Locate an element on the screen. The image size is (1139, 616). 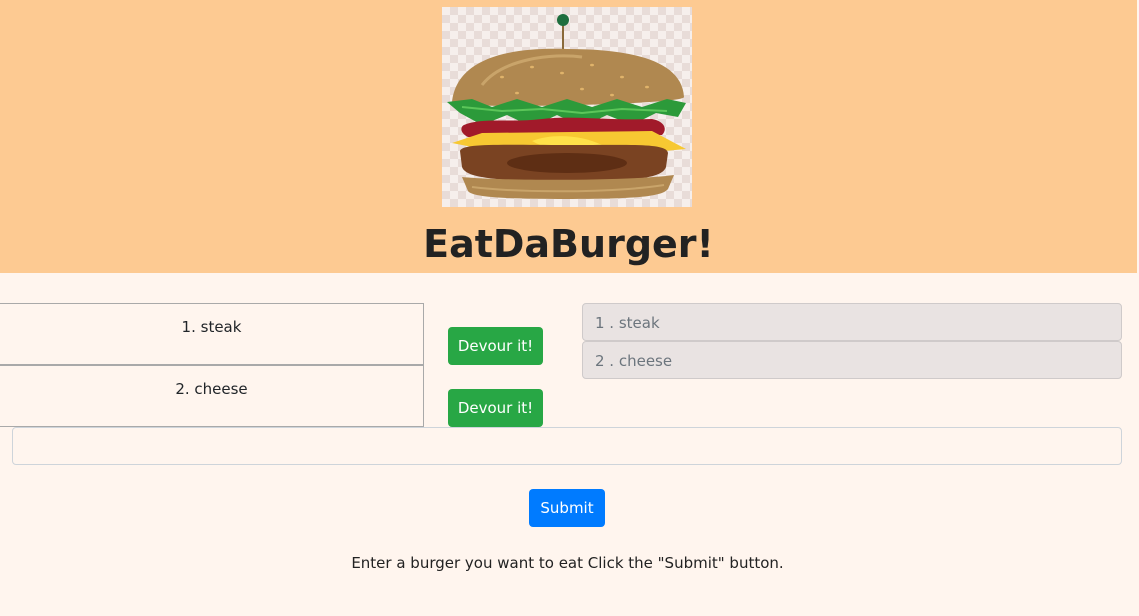
burger-item-label: 2. cheese is located at coordinates (211, 389).